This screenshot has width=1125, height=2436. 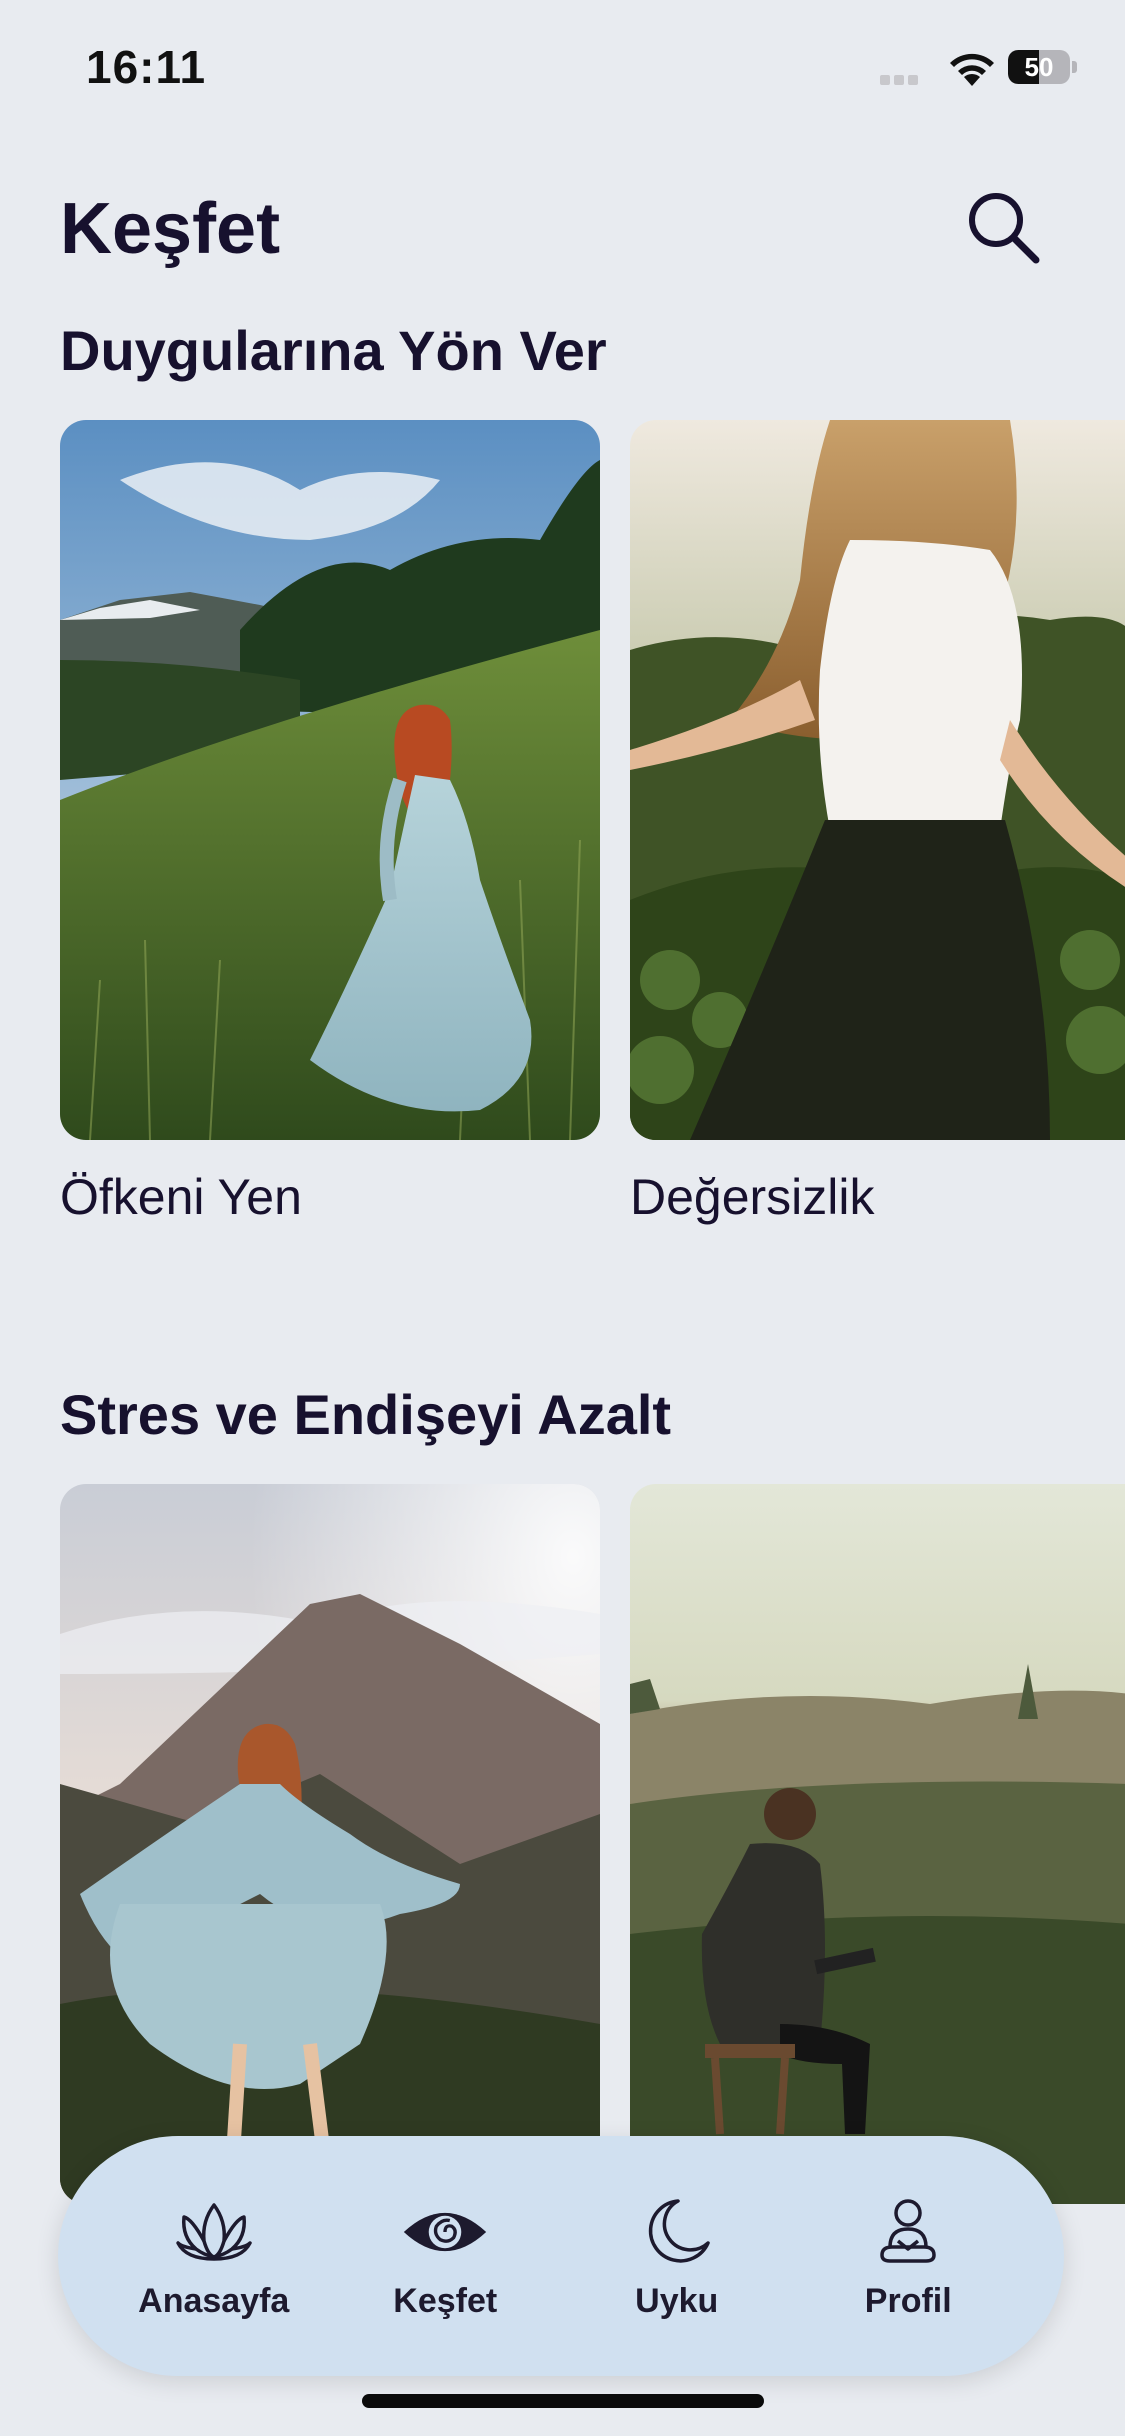 I want to click on card-image-woman-hillside, so click(x=330, y=780).